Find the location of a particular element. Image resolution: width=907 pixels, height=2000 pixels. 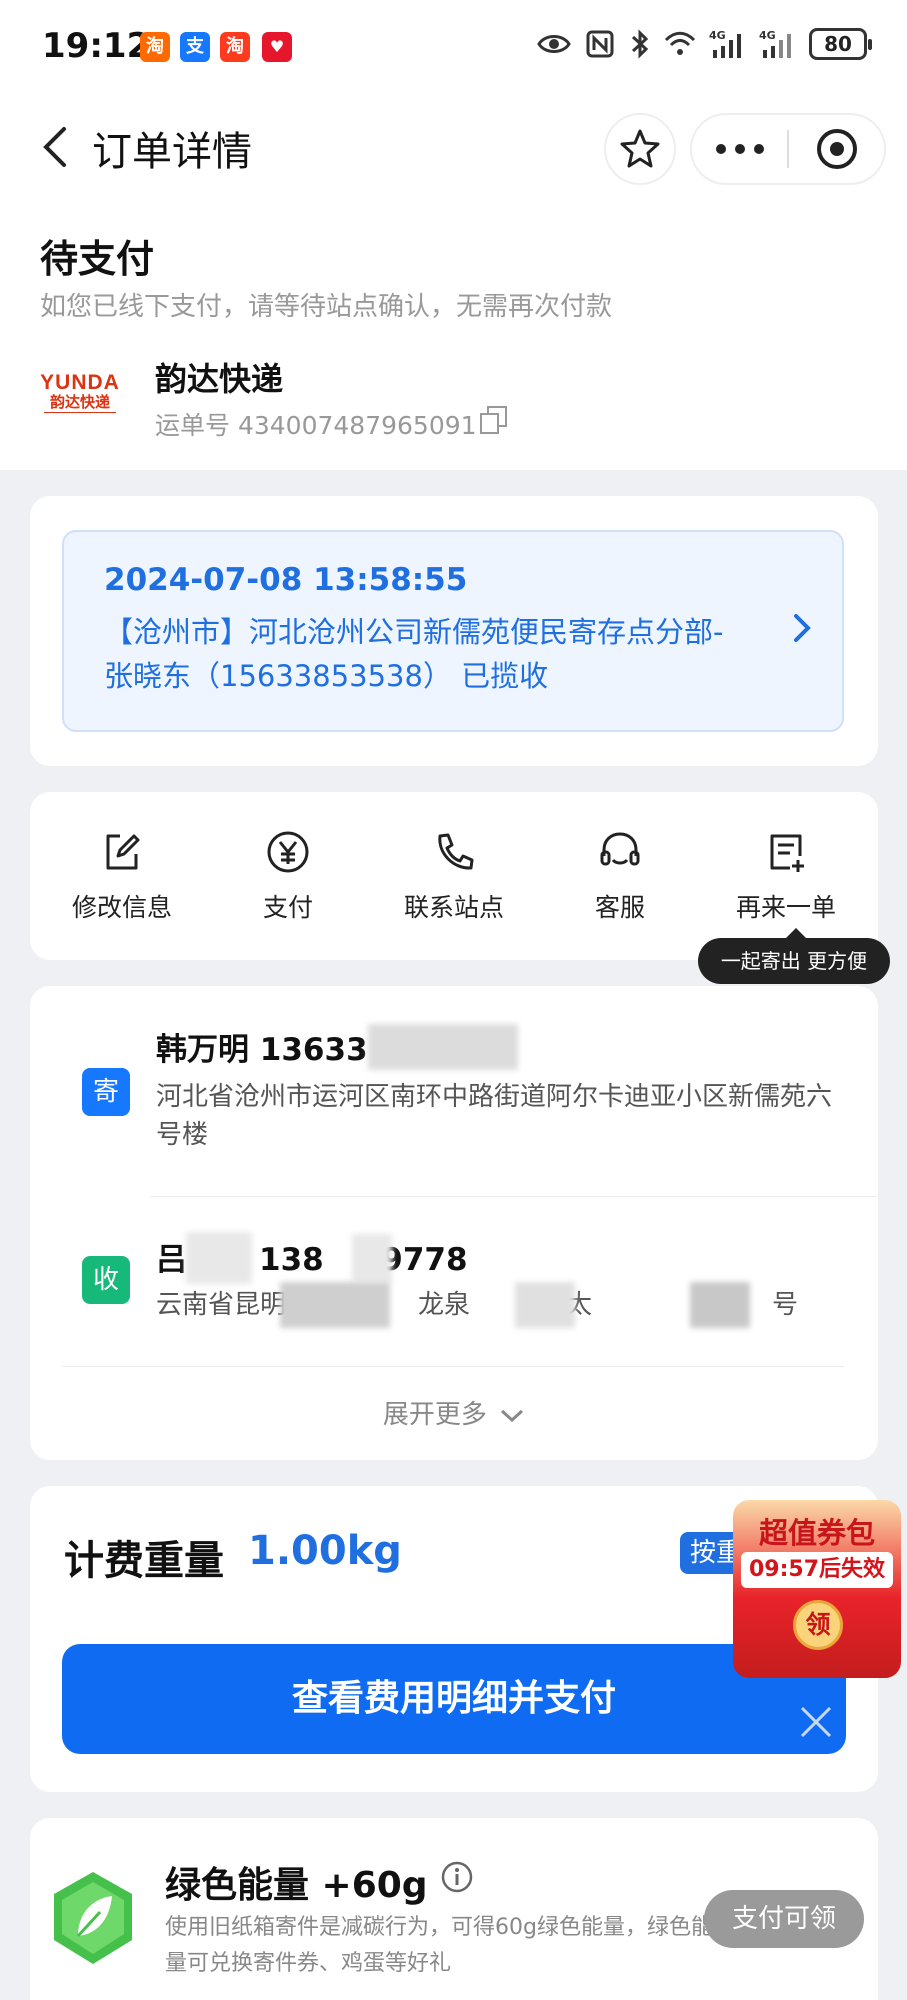

claim-coin: 领 is located at coordinates (818, 1625).